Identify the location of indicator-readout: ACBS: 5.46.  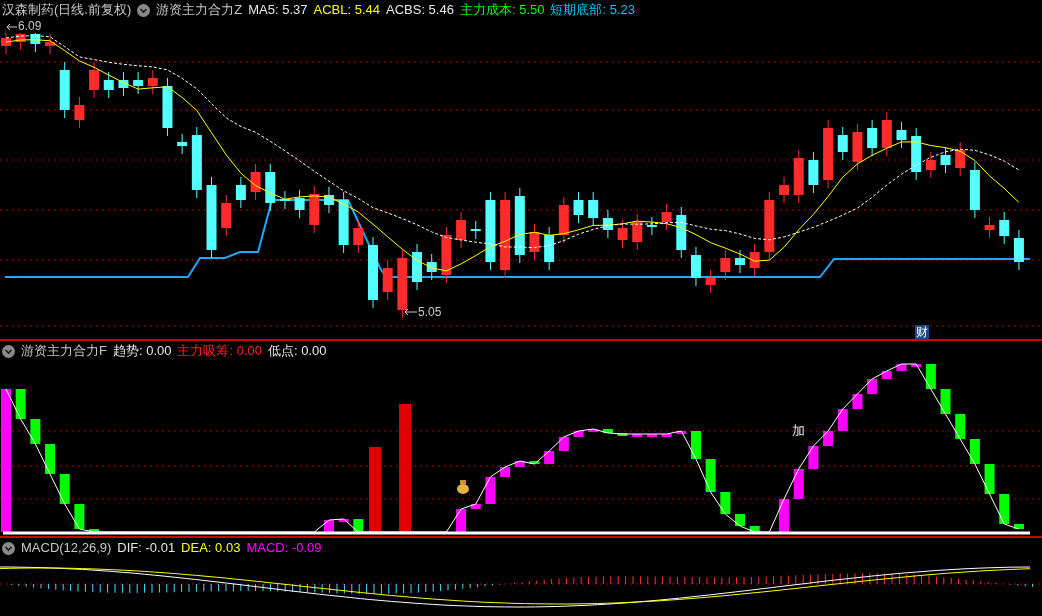
(420, 10).